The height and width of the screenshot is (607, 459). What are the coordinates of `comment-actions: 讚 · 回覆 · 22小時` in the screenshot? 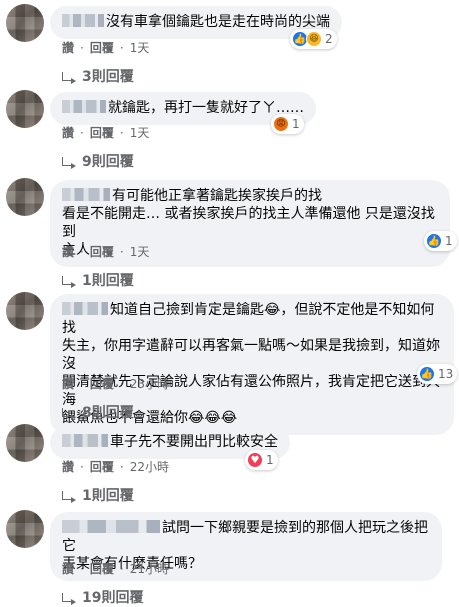 It's located at (115, 466).